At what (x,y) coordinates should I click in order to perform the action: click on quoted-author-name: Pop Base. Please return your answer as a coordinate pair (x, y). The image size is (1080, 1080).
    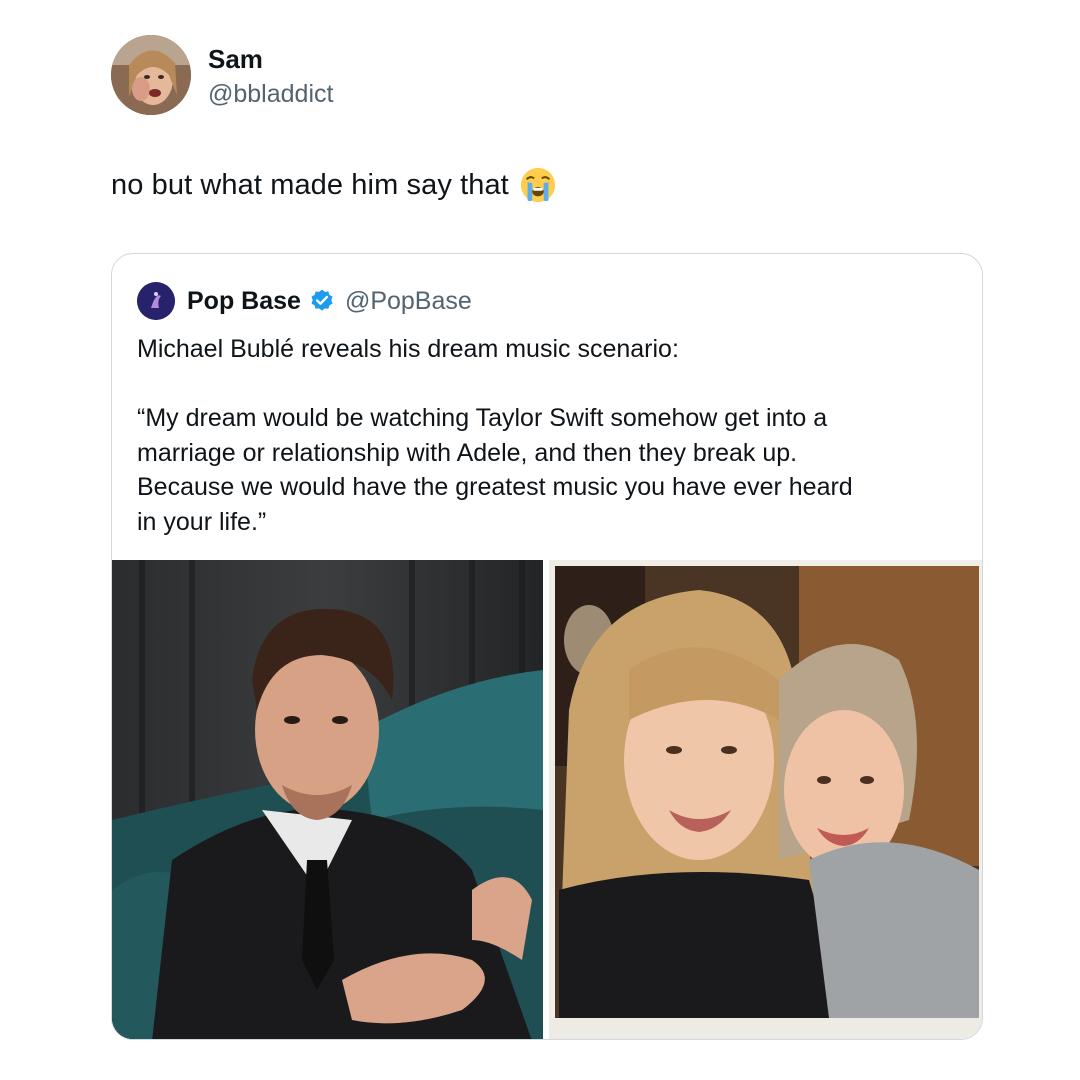
    Looking at the image, I should click on (244, 301).